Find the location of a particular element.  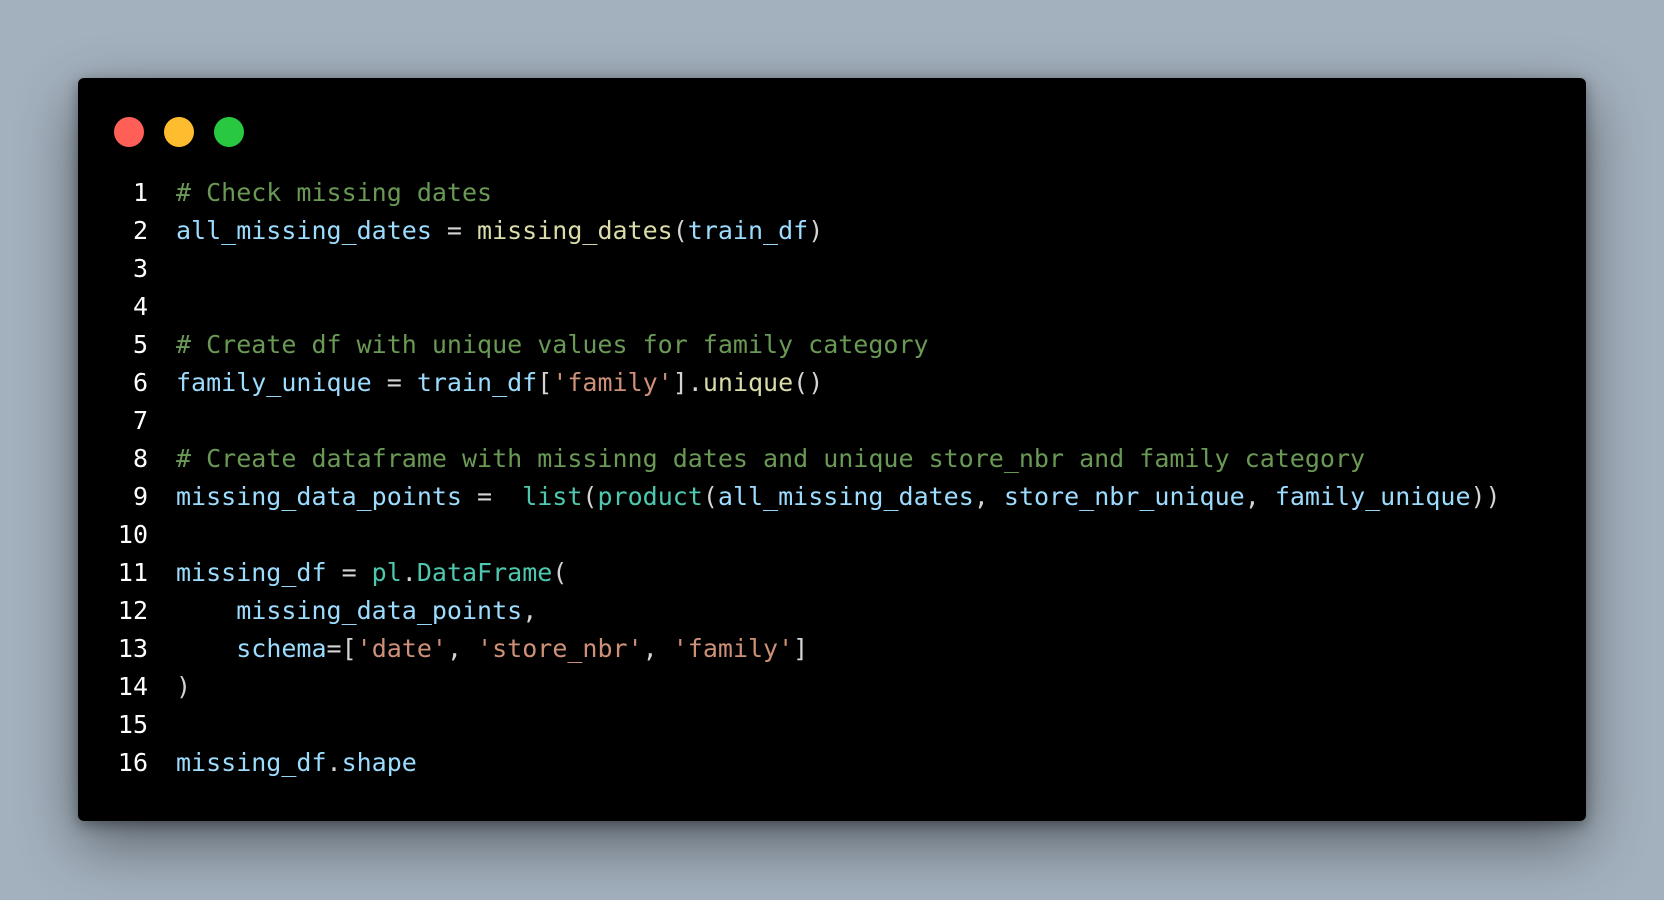

code-token: product is located at coordinates (650, 496).